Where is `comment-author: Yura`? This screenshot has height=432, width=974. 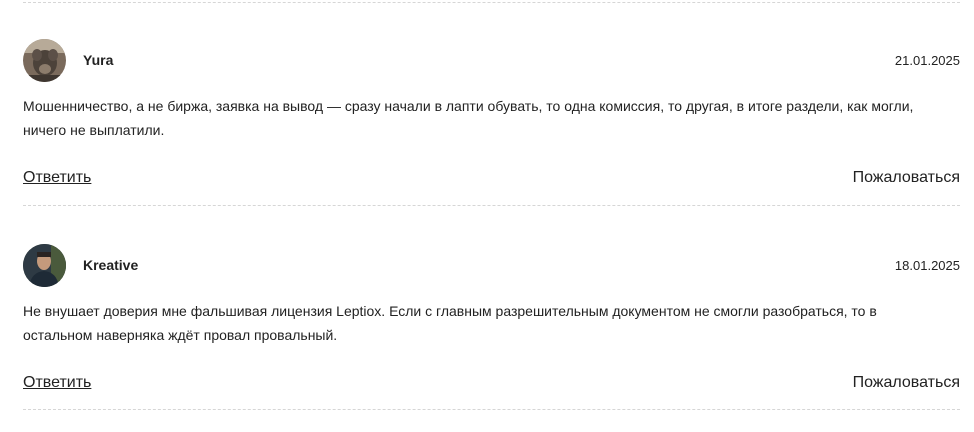
comment-author: Yura is located at coordinates (98, 60).